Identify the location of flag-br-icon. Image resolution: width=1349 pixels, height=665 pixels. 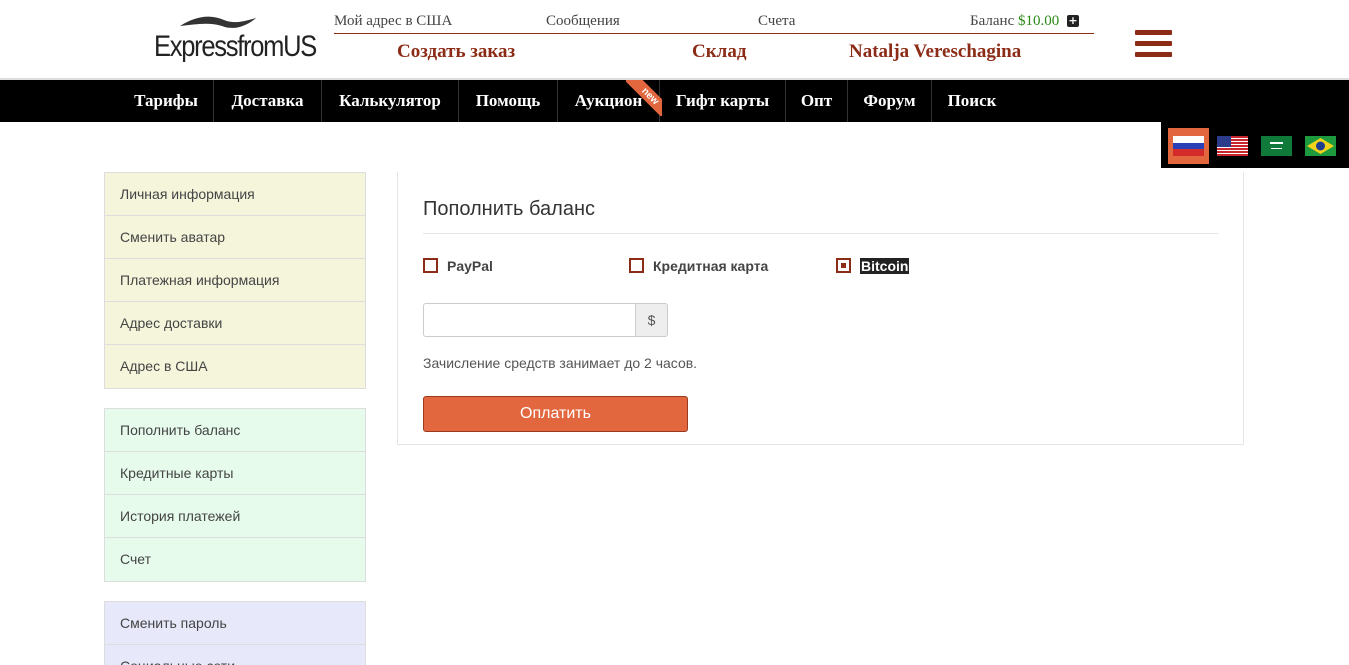
(1320, 146).